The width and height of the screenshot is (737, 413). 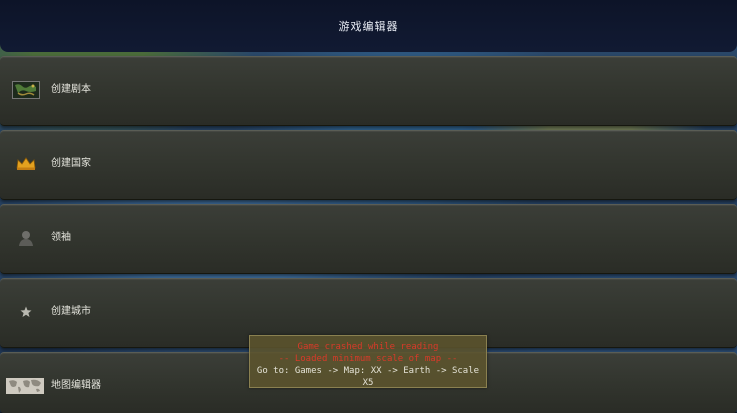 I want to click on leader-bust-icon, so click(x=26, y=238).